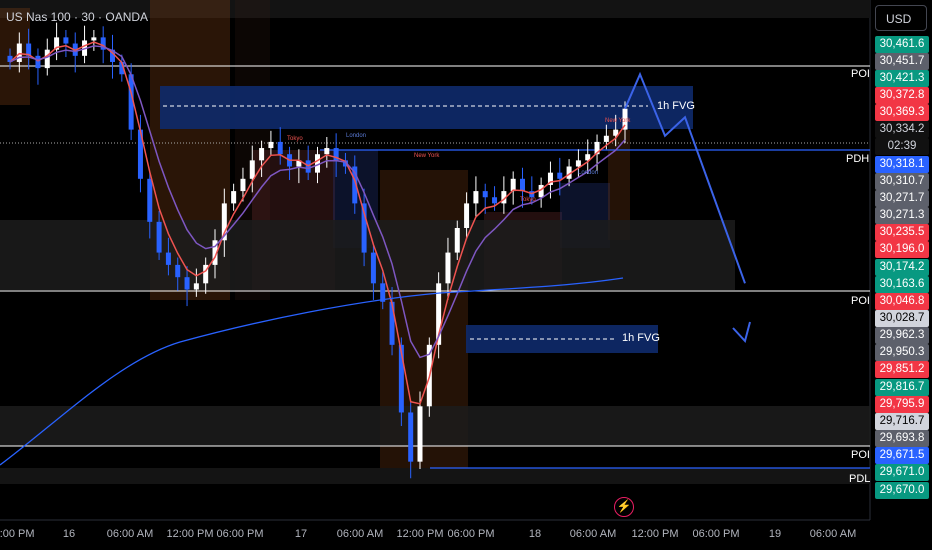 The image size is (932, 550). Describe the element at coordinates (858, 159) in the screenshot. I see `level-label-pdh: PDH` at that location.